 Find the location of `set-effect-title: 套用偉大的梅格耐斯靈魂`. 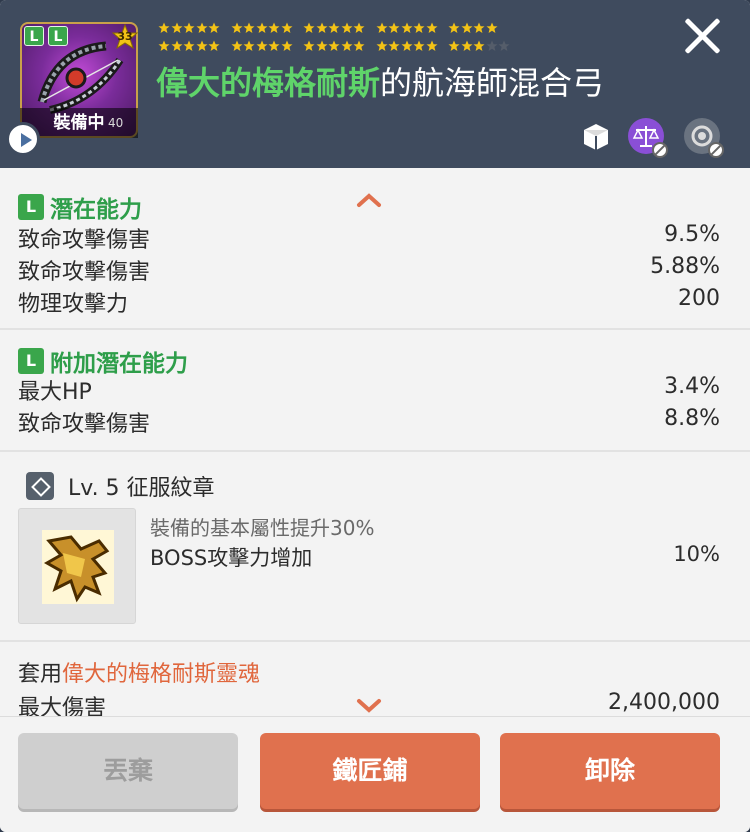

set-effect-title: 套用偉大的梅格耐斯靈魂 is located at coordinates (139, 672).